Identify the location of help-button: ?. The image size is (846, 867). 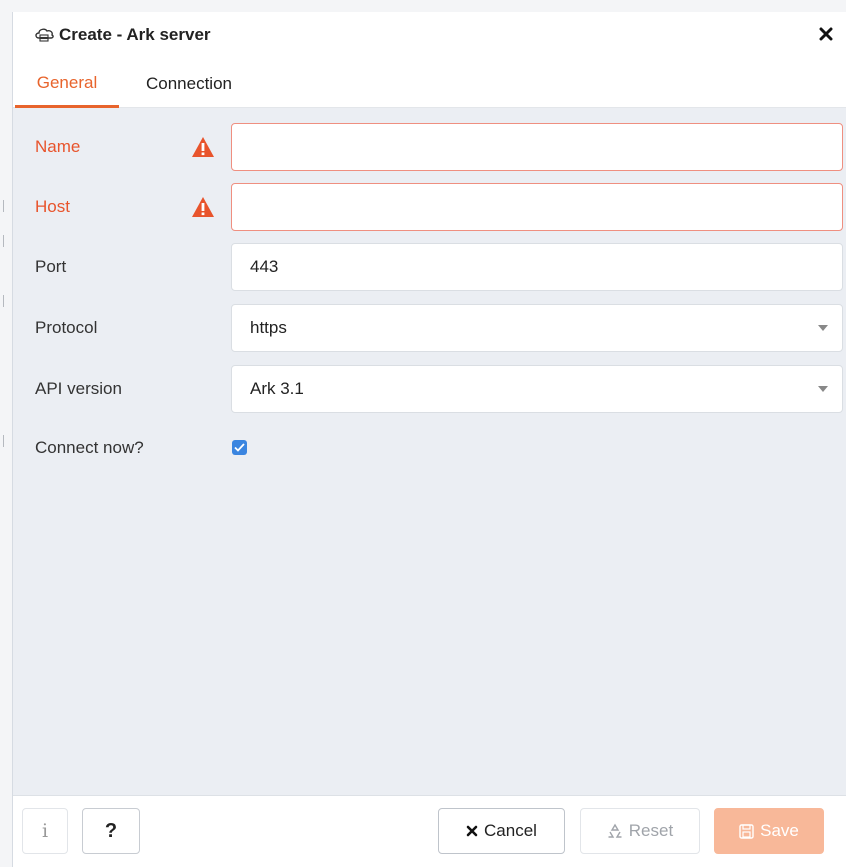
(111, 831).